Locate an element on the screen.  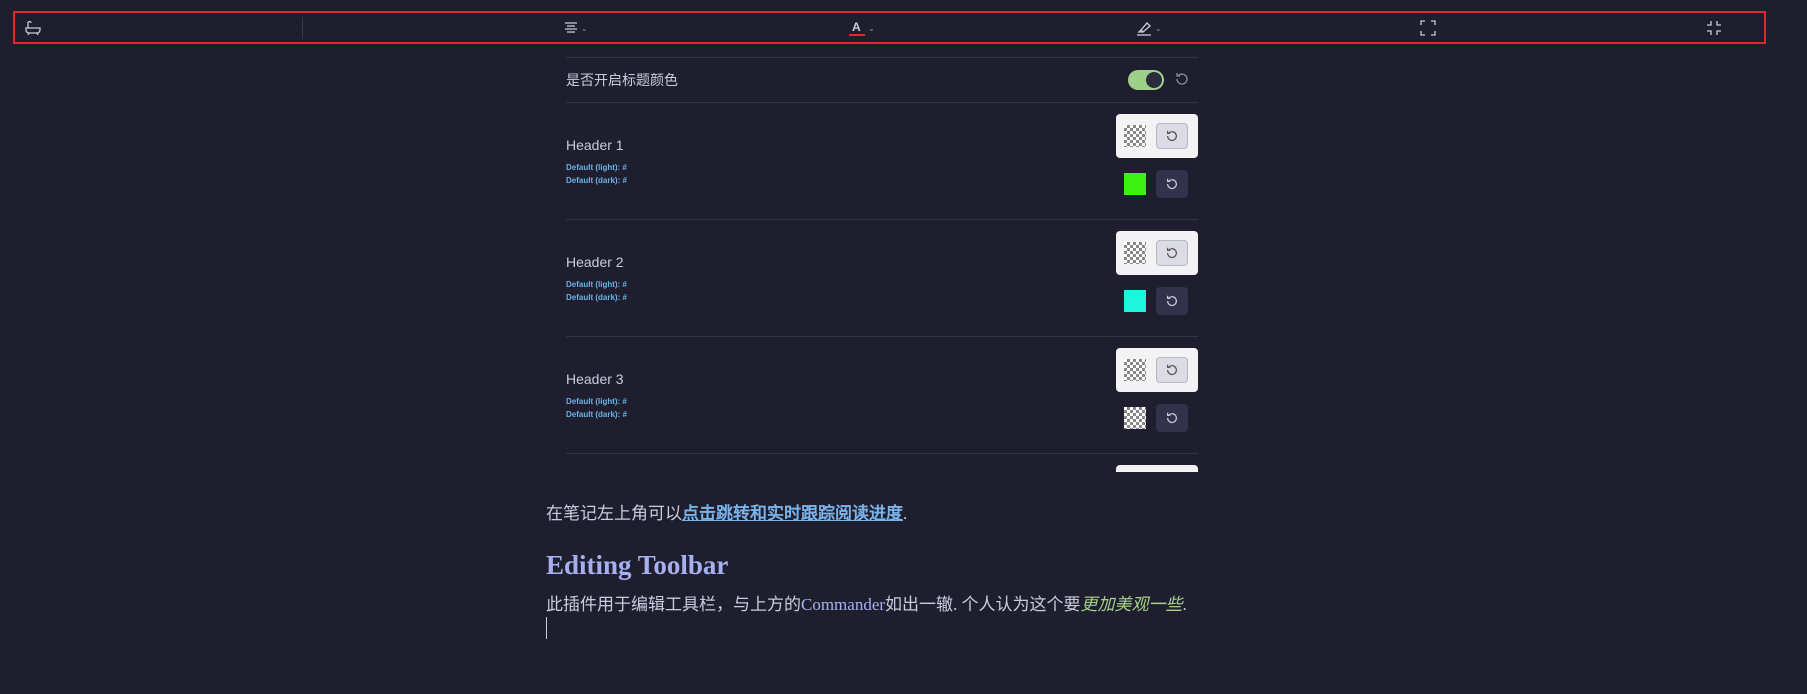
toggle-label: 是否开启标题颜色 is located at coordinates (622, 80).